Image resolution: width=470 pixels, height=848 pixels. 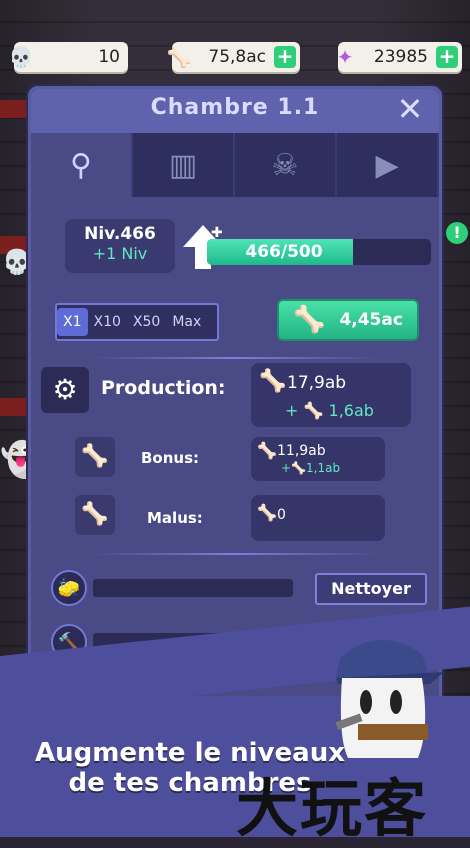 What do you see at coordinates (237, 57) in the screenshot?
I see `bone-value: 75,8ac` at bounding box center [237, 57].